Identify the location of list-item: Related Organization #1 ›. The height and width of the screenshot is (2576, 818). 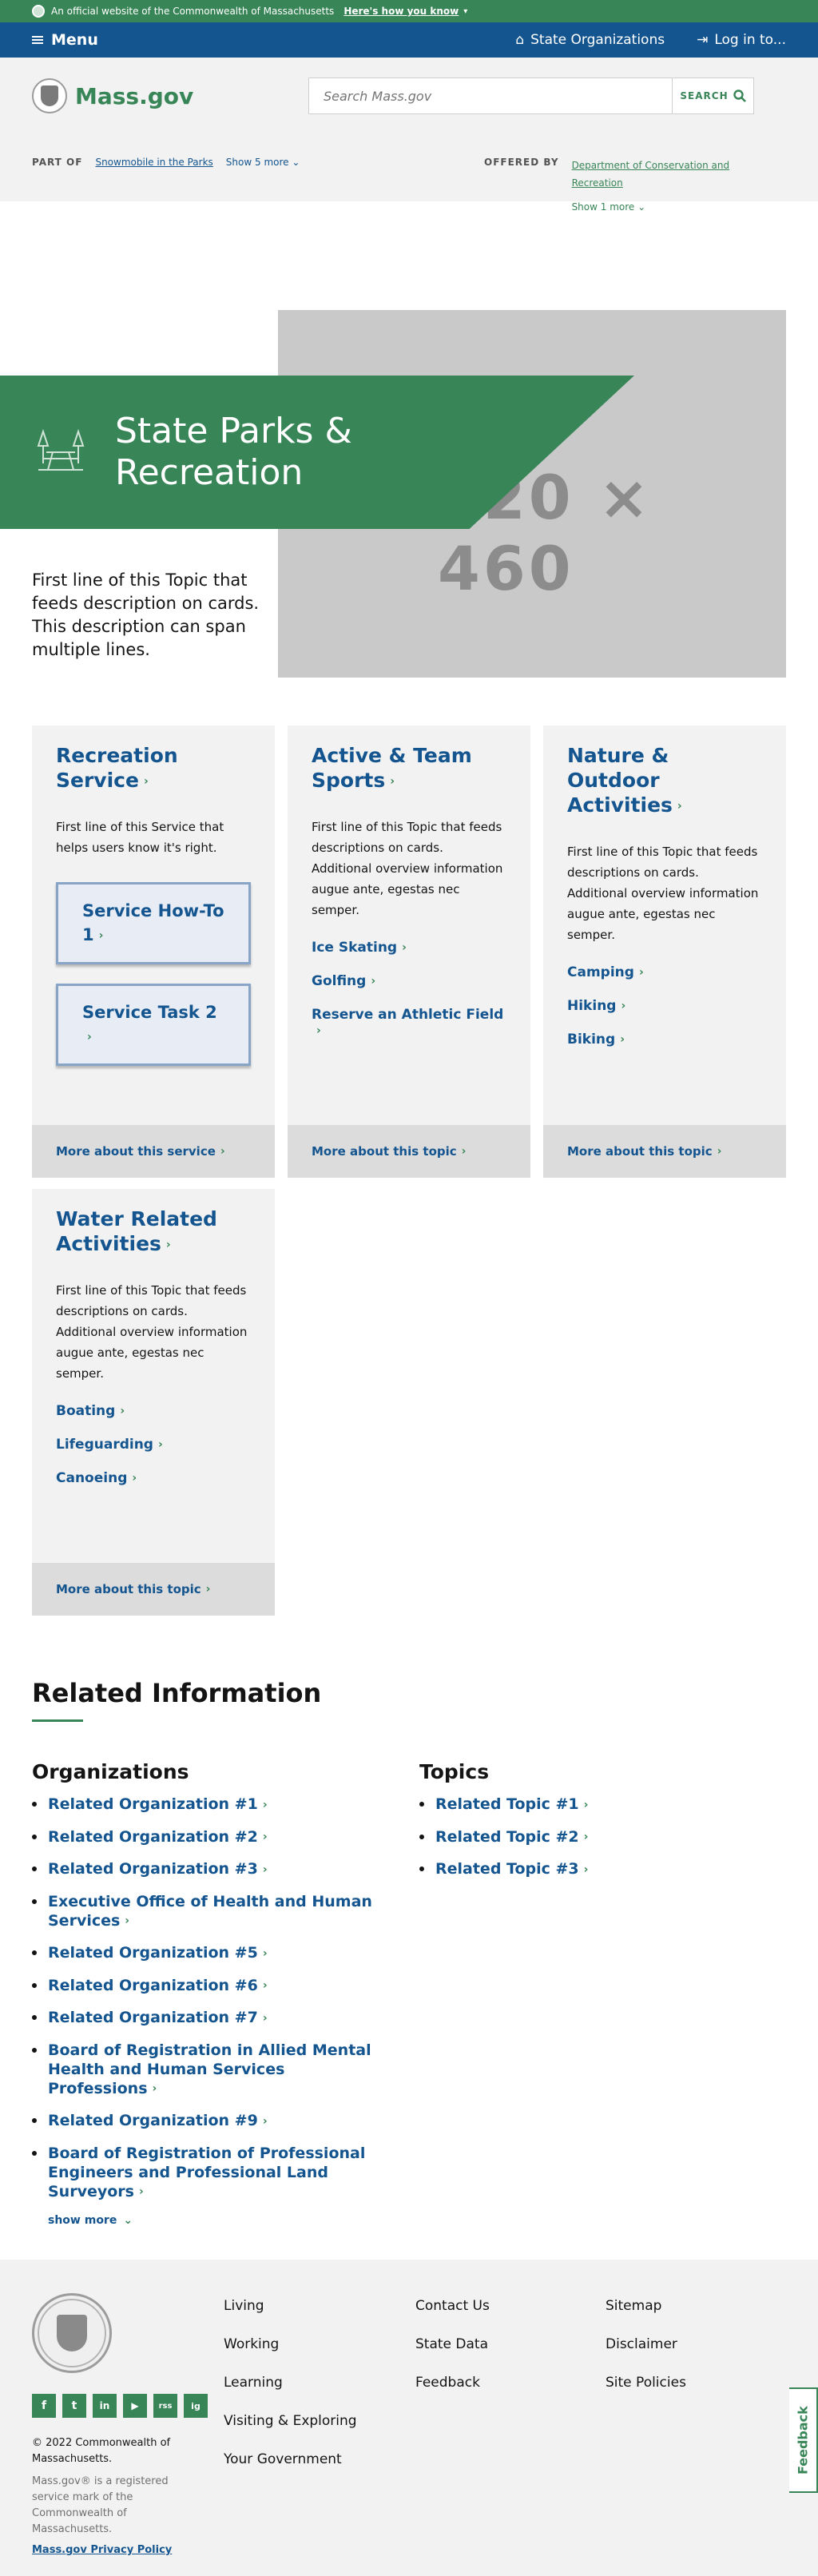
(207, 1805).